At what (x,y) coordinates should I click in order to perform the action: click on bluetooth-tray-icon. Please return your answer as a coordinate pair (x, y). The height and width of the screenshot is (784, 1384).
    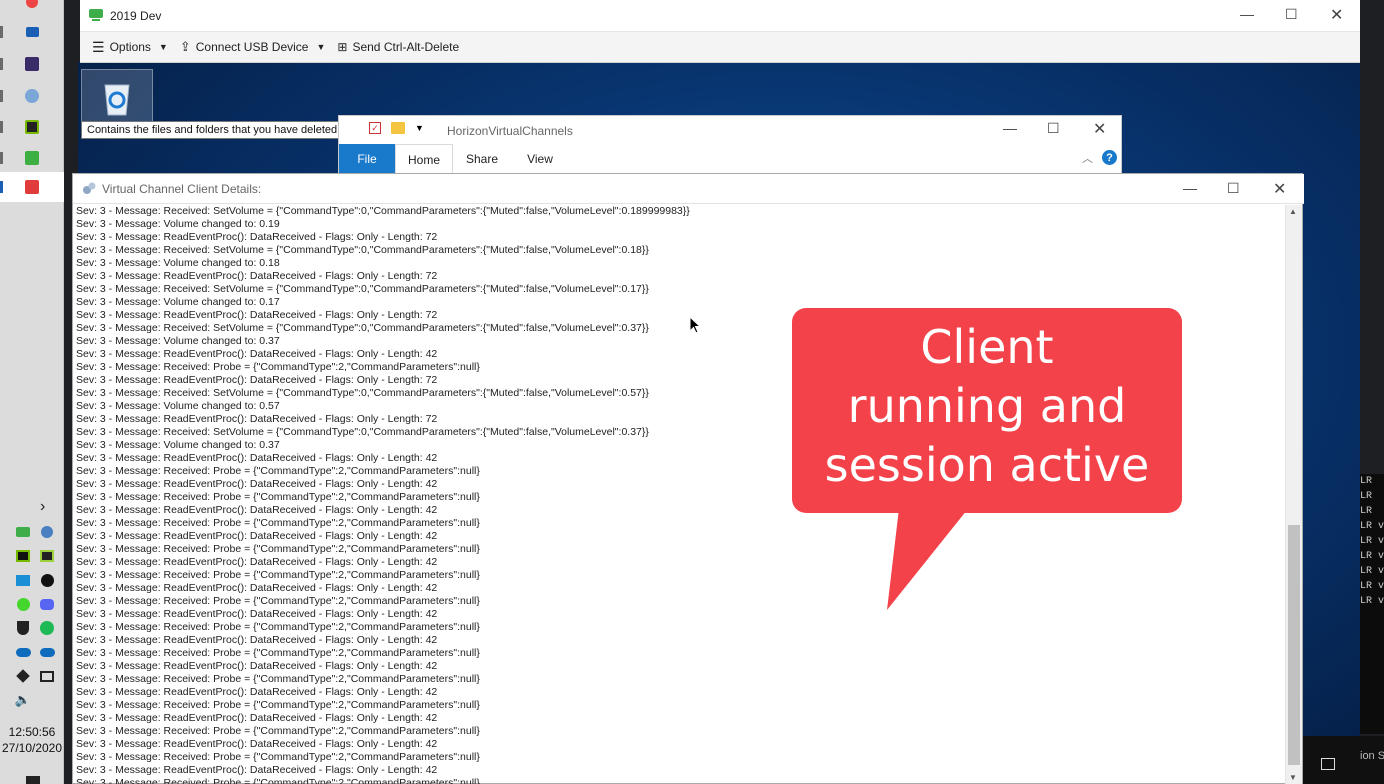
    Looking at the image, I should click on (47, 532).